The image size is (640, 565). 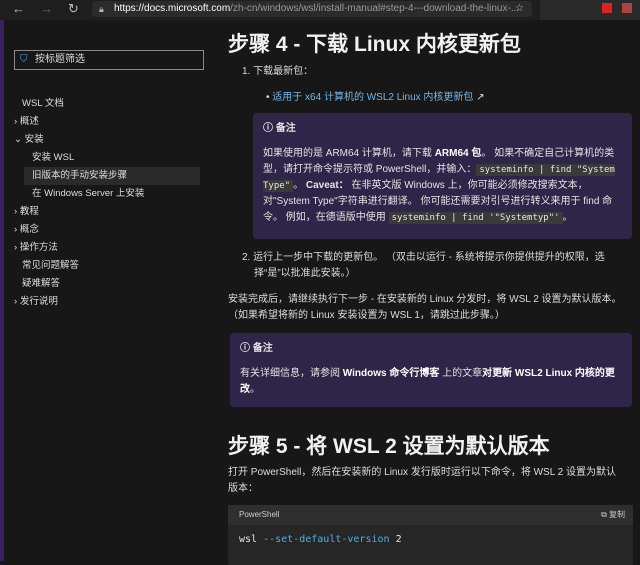 What do you see at coordinates (109, 140) in the screenshot?
I see `toc-item: ⌄ 安装` at bounding box center [109, 140].